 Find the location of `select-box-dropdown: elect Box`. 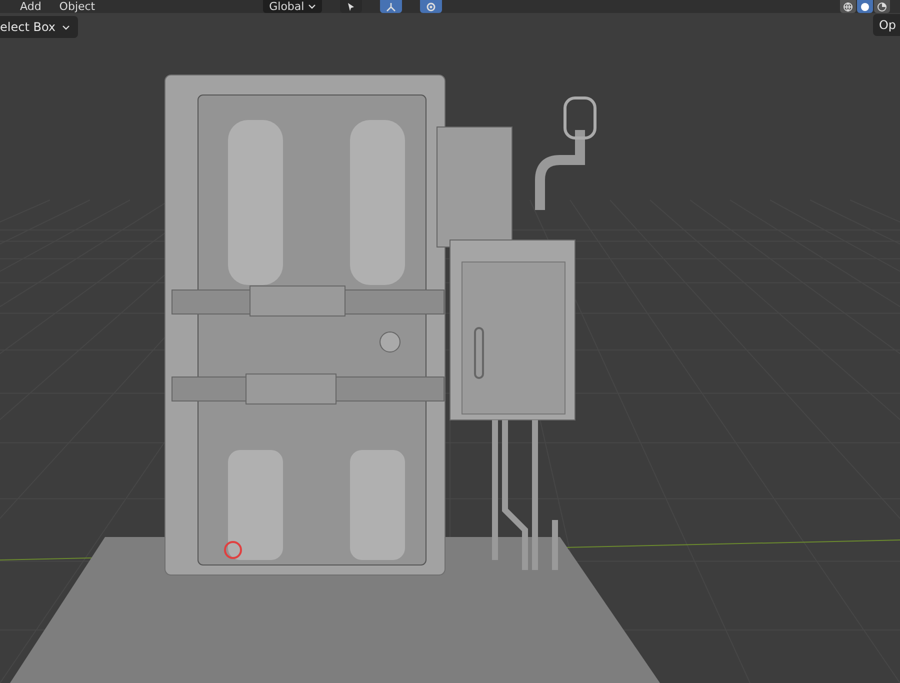

select-box-dropdown: elect Box is located at coordinates (39, 27).